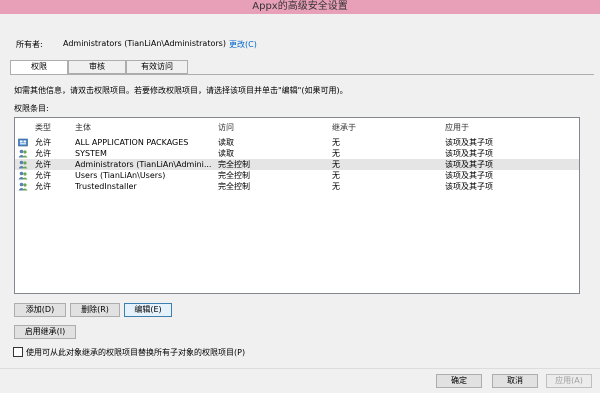 The width and height of the screenshot is (600, 393). I want to click on list-row: 允许 SYSTEM 读取 无 该项及其子项, so click(297, 153).